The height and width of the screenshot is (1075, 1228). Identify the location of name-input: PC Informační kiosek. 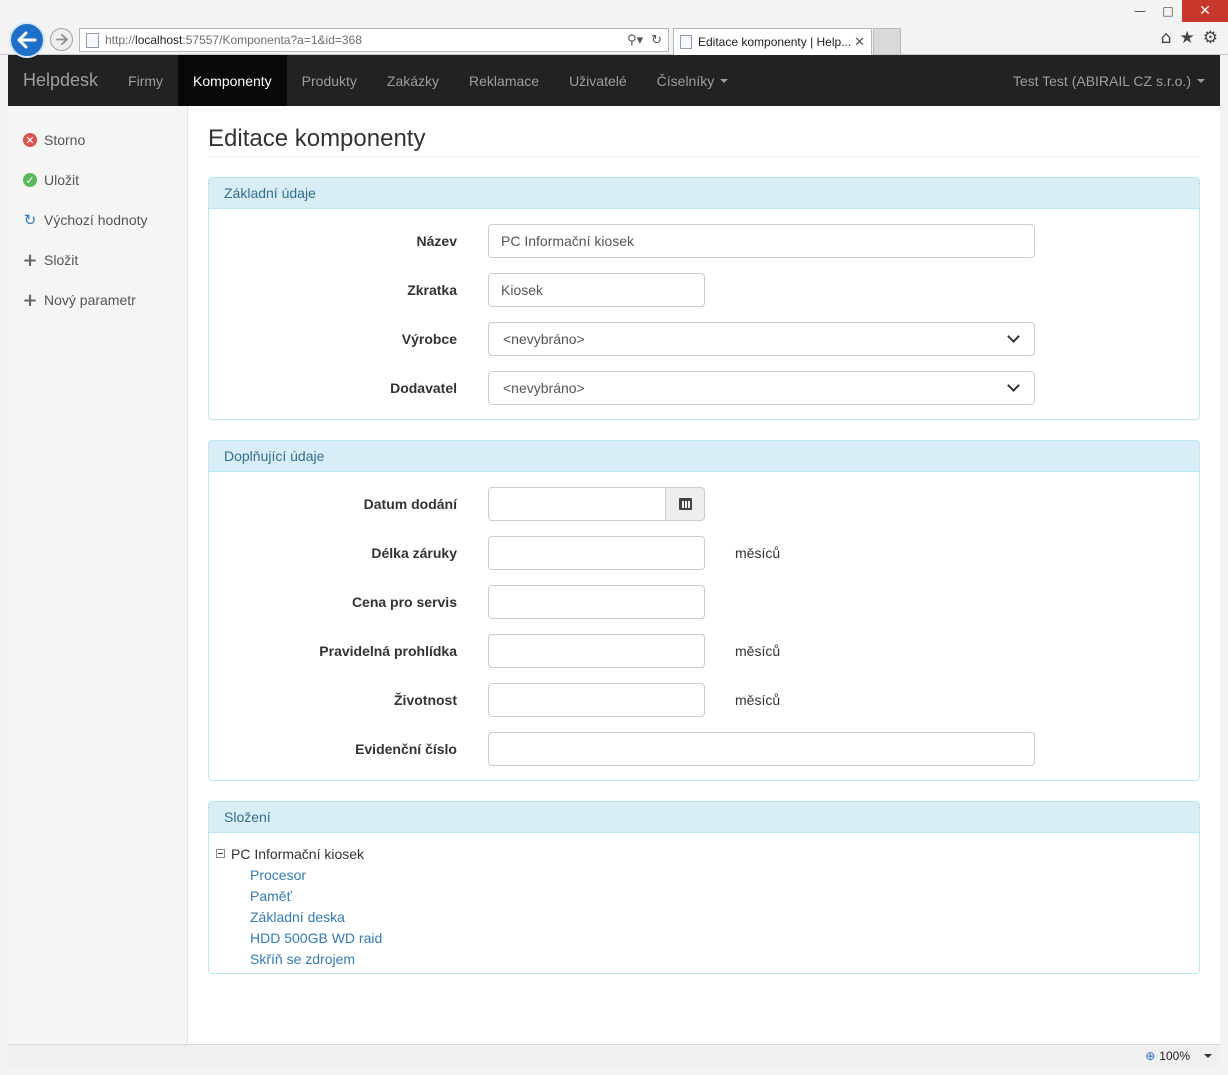
(761, 241).